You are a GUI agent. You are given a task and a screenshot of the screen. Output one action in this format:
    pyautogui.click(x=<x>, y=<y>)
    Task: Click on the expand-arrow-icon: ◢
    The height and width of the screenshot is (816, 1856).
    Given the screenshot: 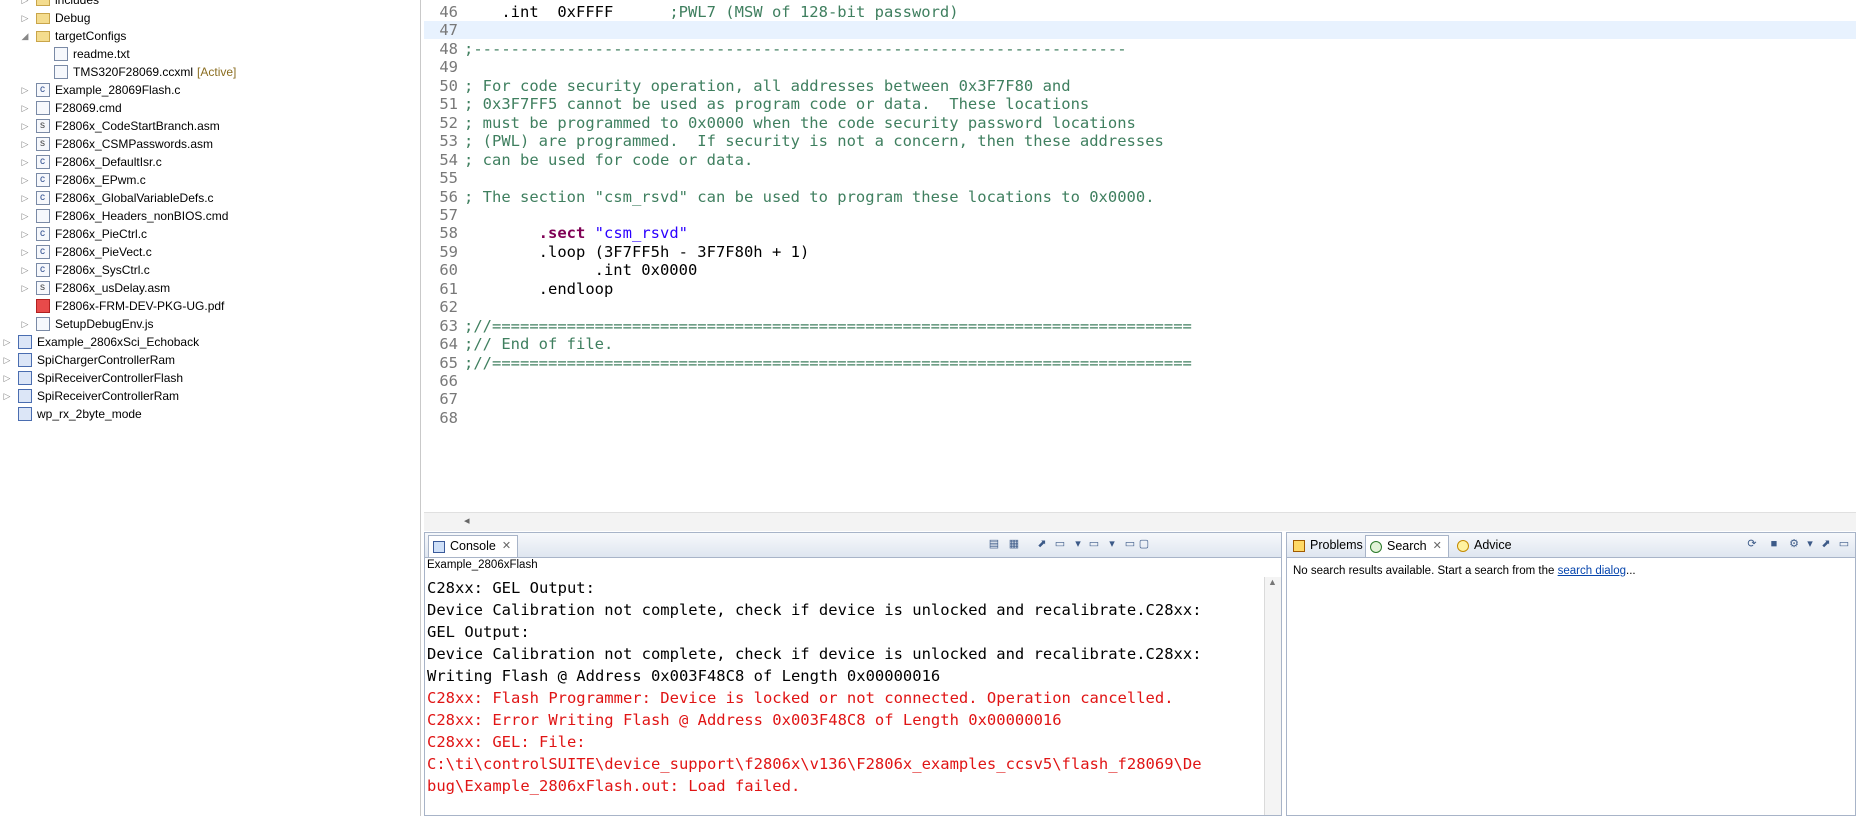 What is the action you would take?
    pyautogui.click(x=25, y=36)
    